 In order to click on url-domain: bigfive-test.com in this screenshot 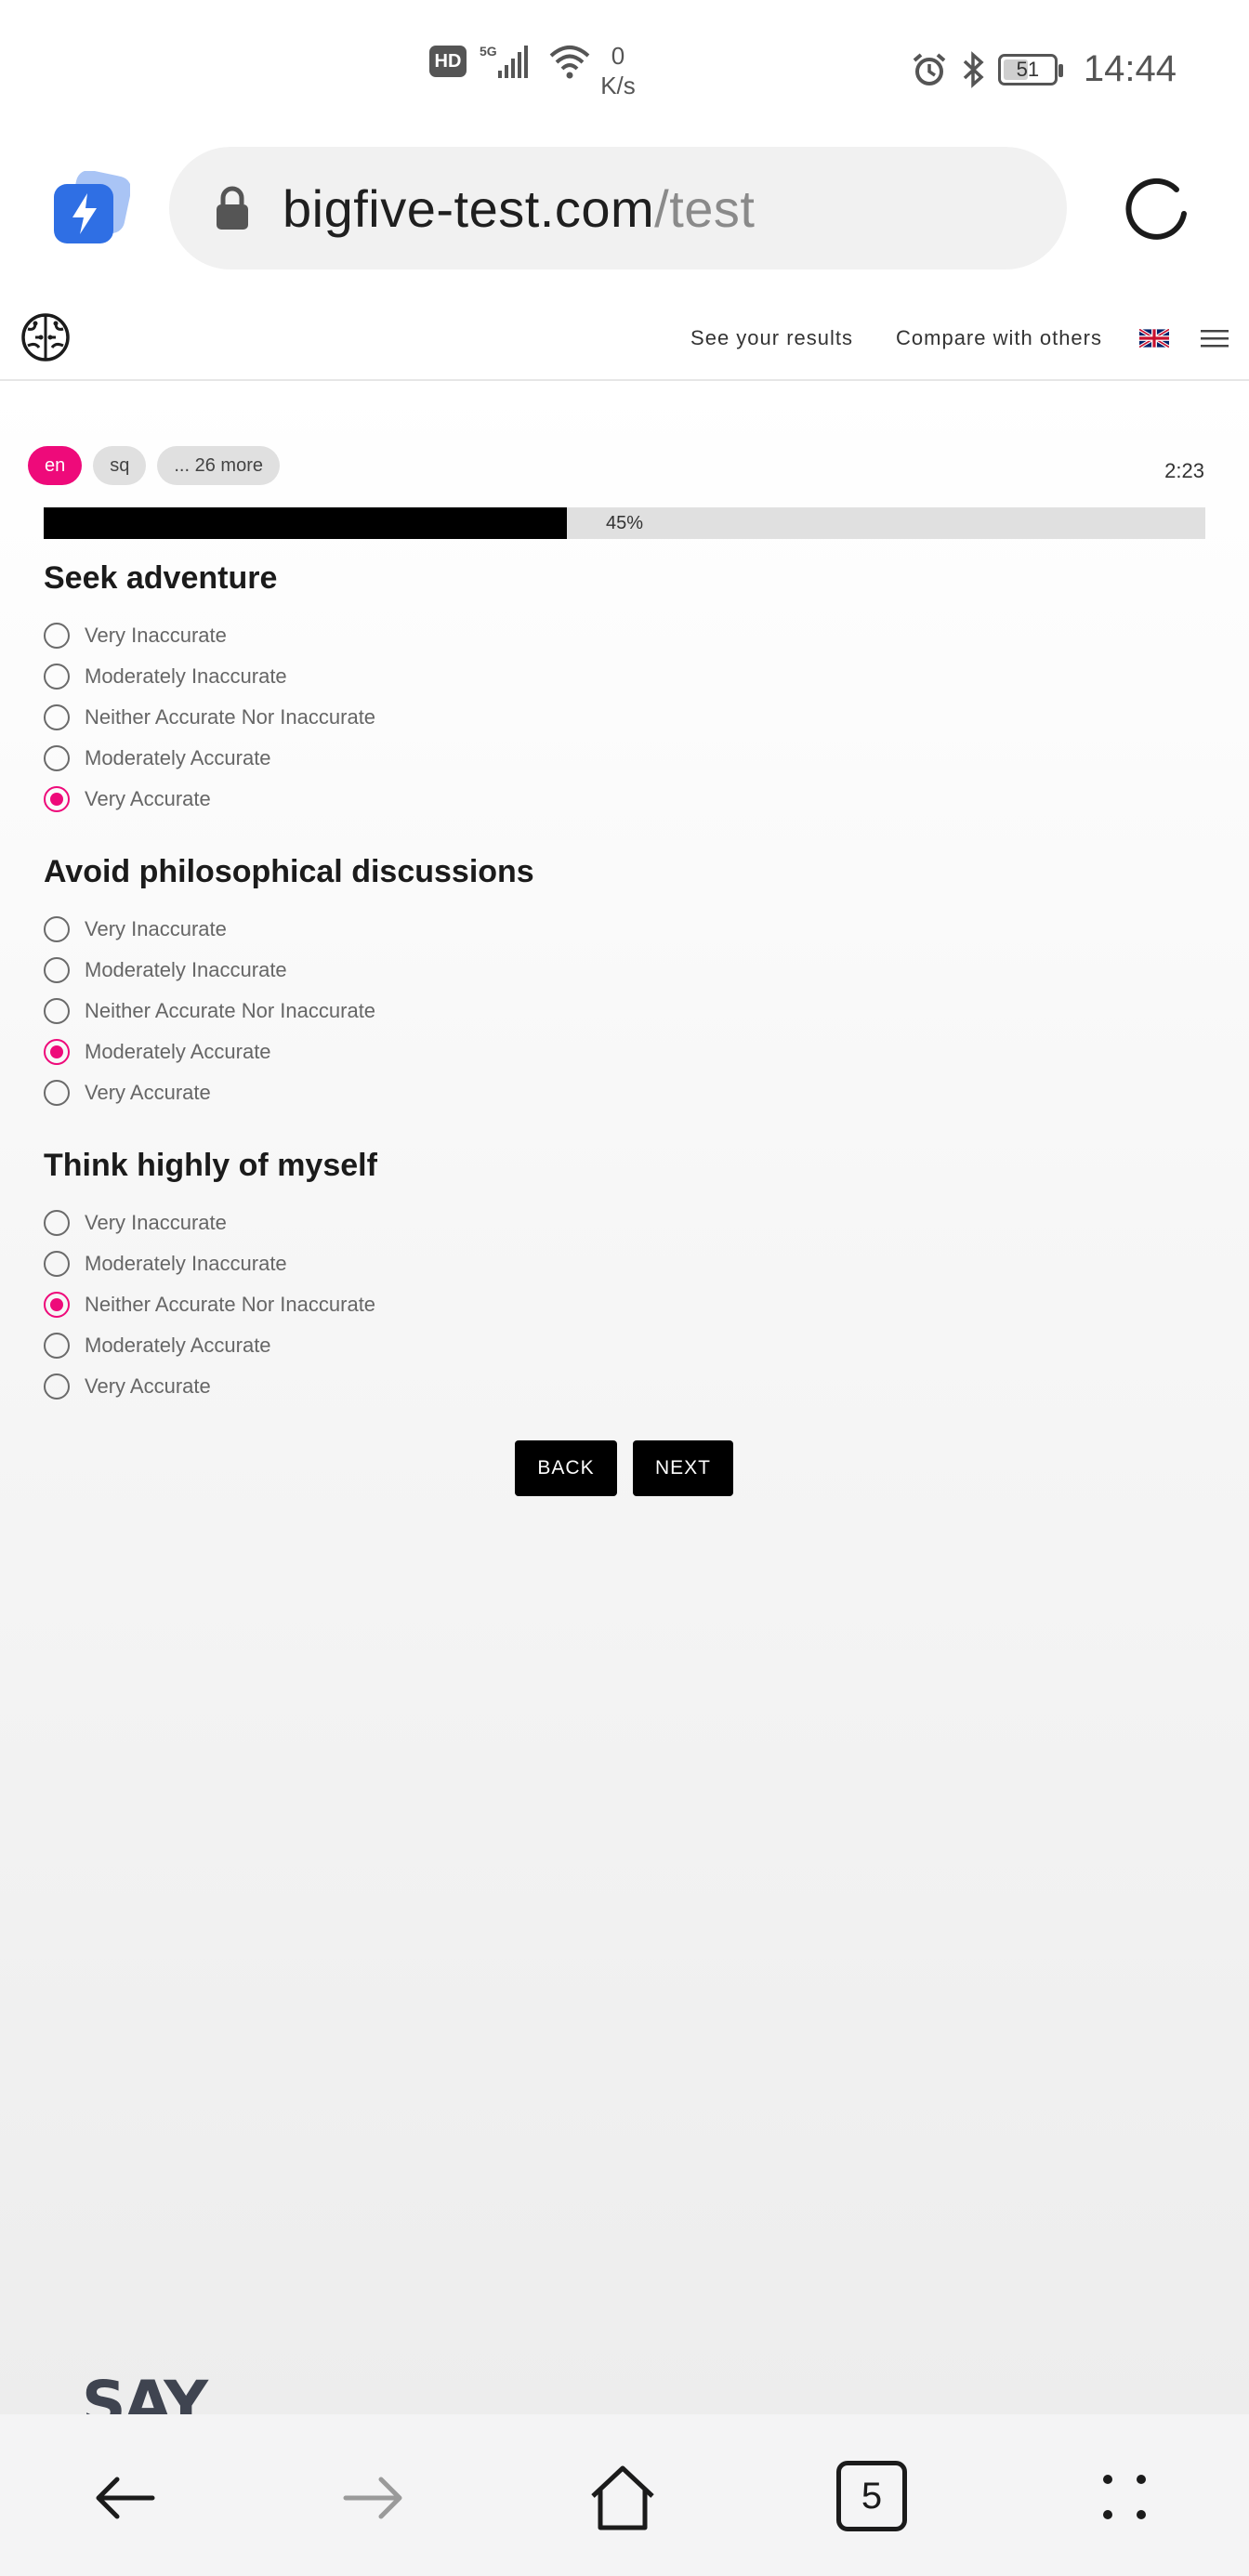, I will do `click(469, 208)`.